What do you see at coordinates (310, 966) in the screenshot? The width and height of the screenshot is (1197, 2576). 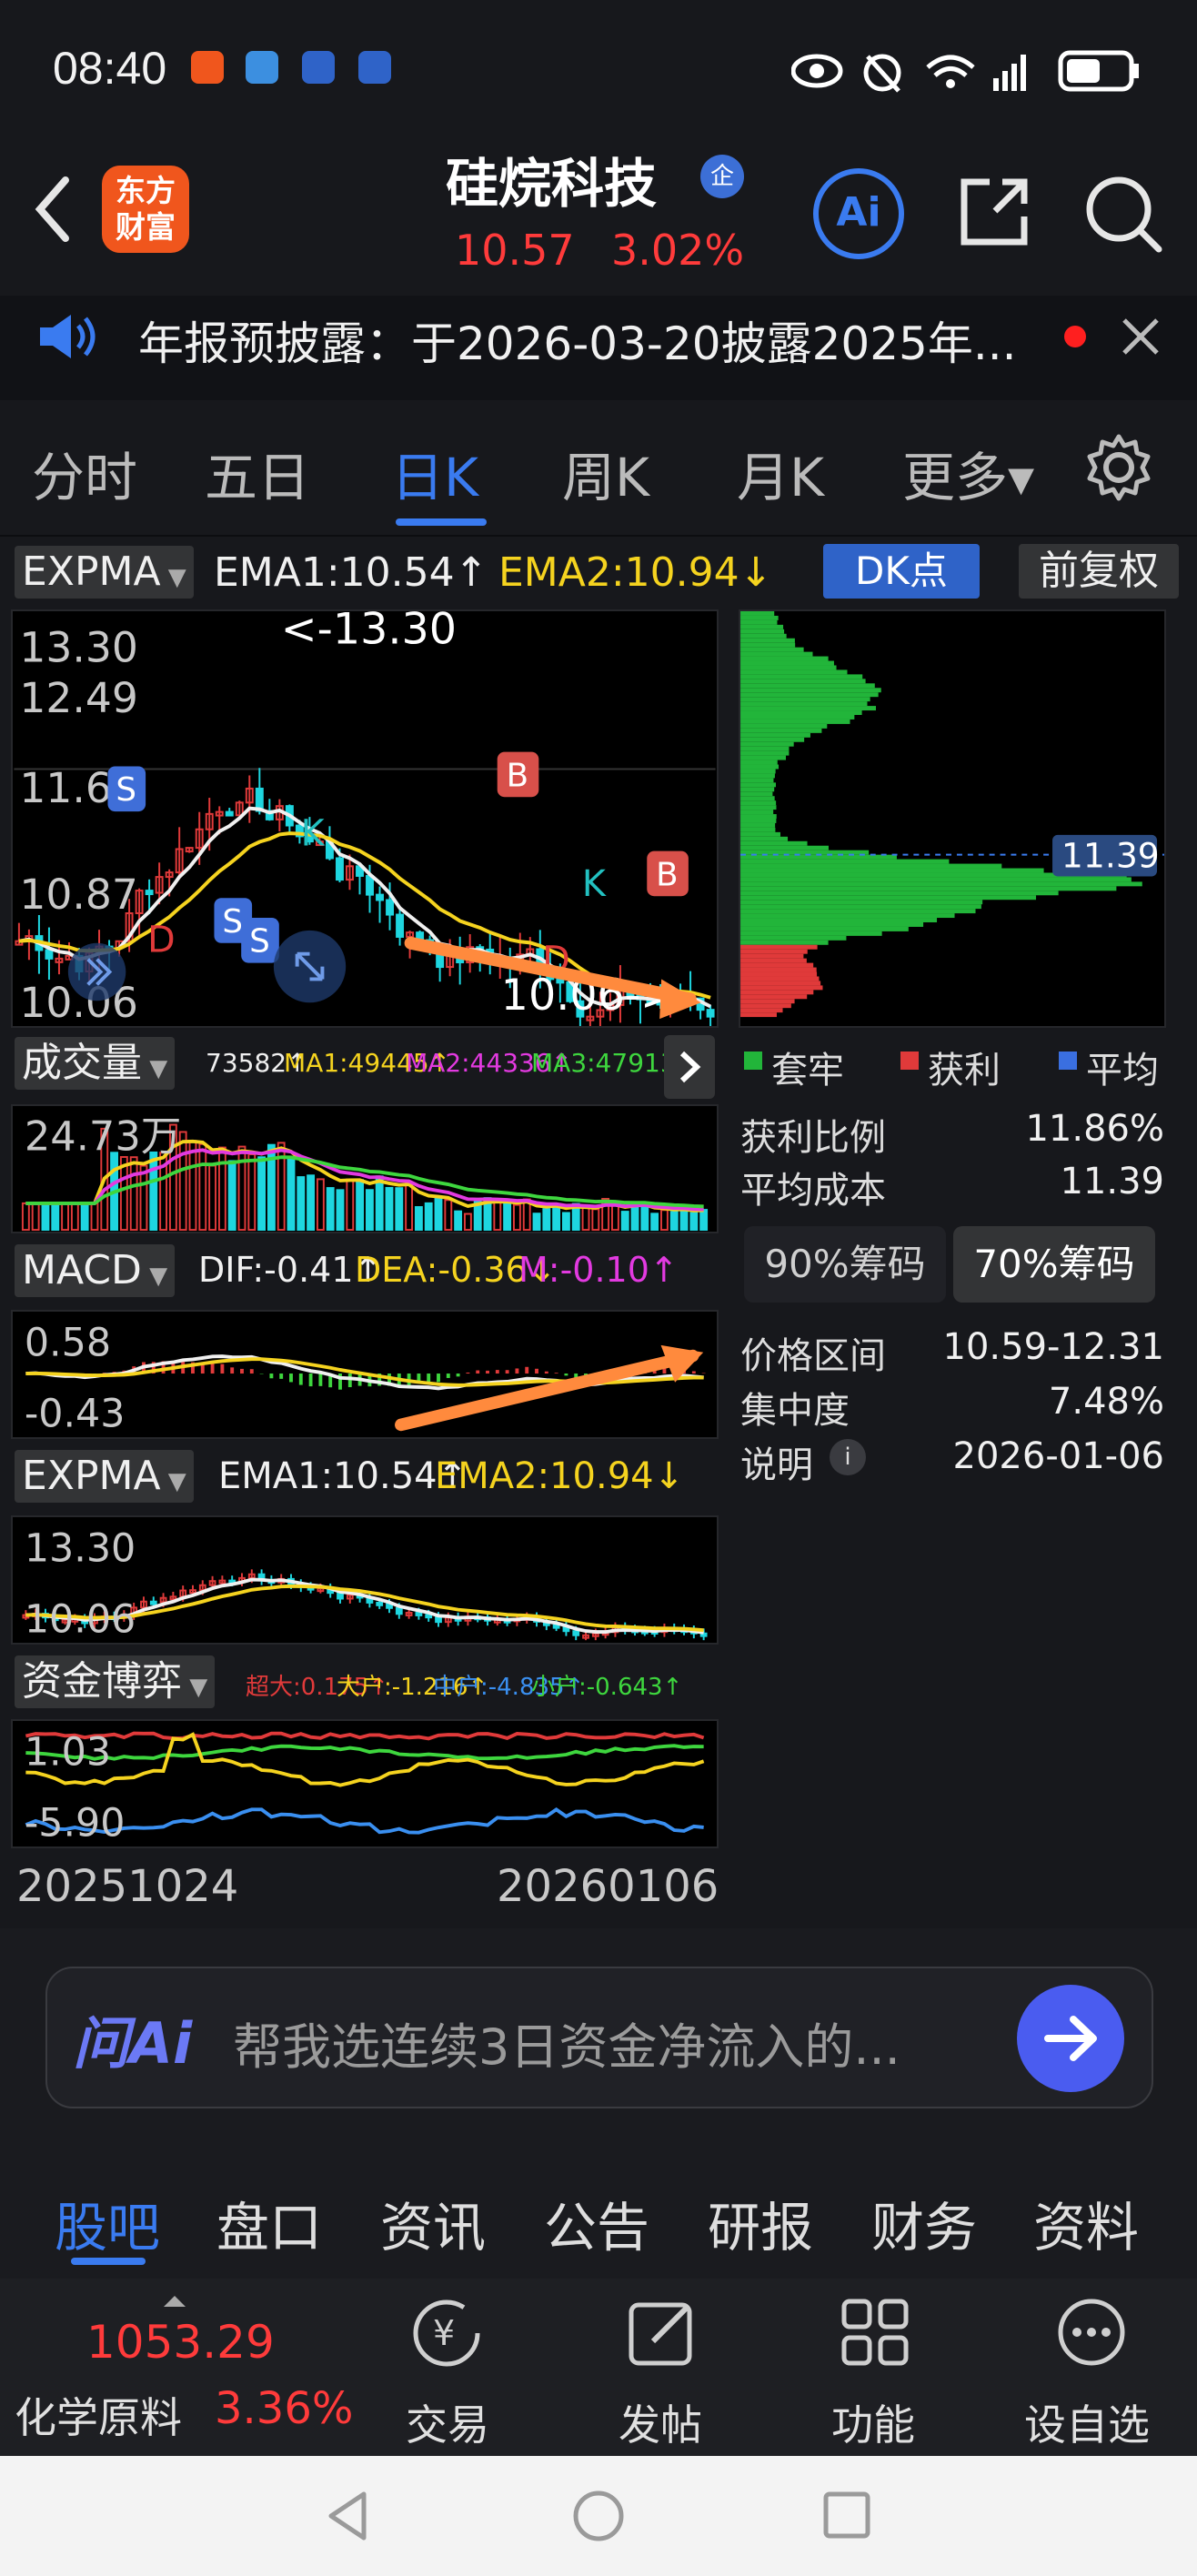 I see `fullscreen-icon` at bounding box center [310, 966].